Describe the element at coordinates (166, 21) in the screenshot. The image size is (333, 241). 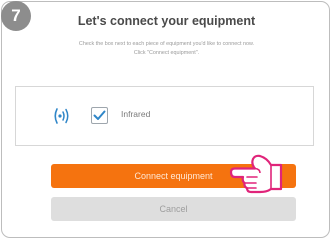
I see `dialog-title: Let's connect your equipment` at that location.